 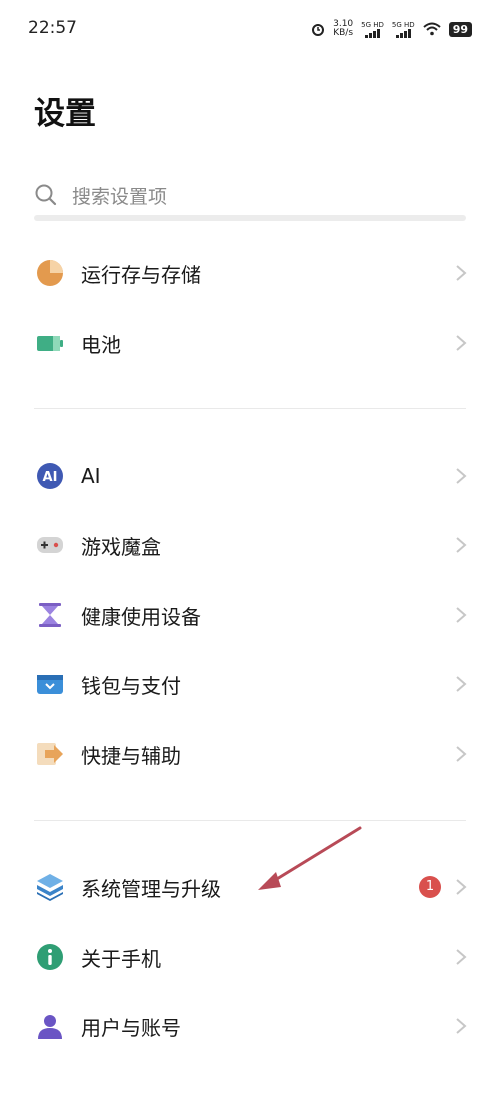 I want to click on settings-item-label: 游戏魔盒, so click(x=121, y=546).